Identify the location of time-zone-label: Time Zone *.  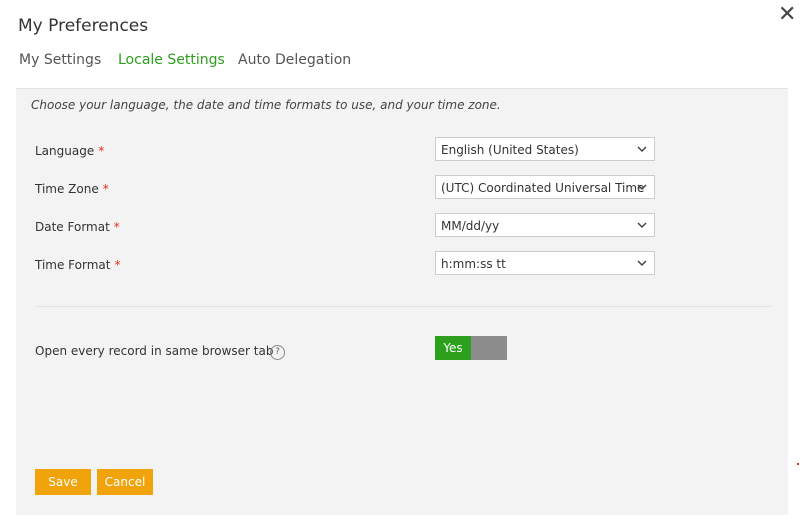
(72, 189).